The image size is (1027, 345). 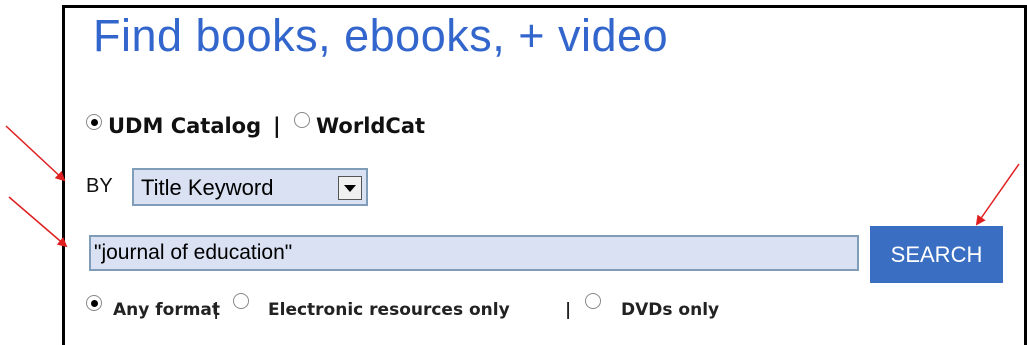 I want to click on chevron-down-icon, so click(x=350, y=188).